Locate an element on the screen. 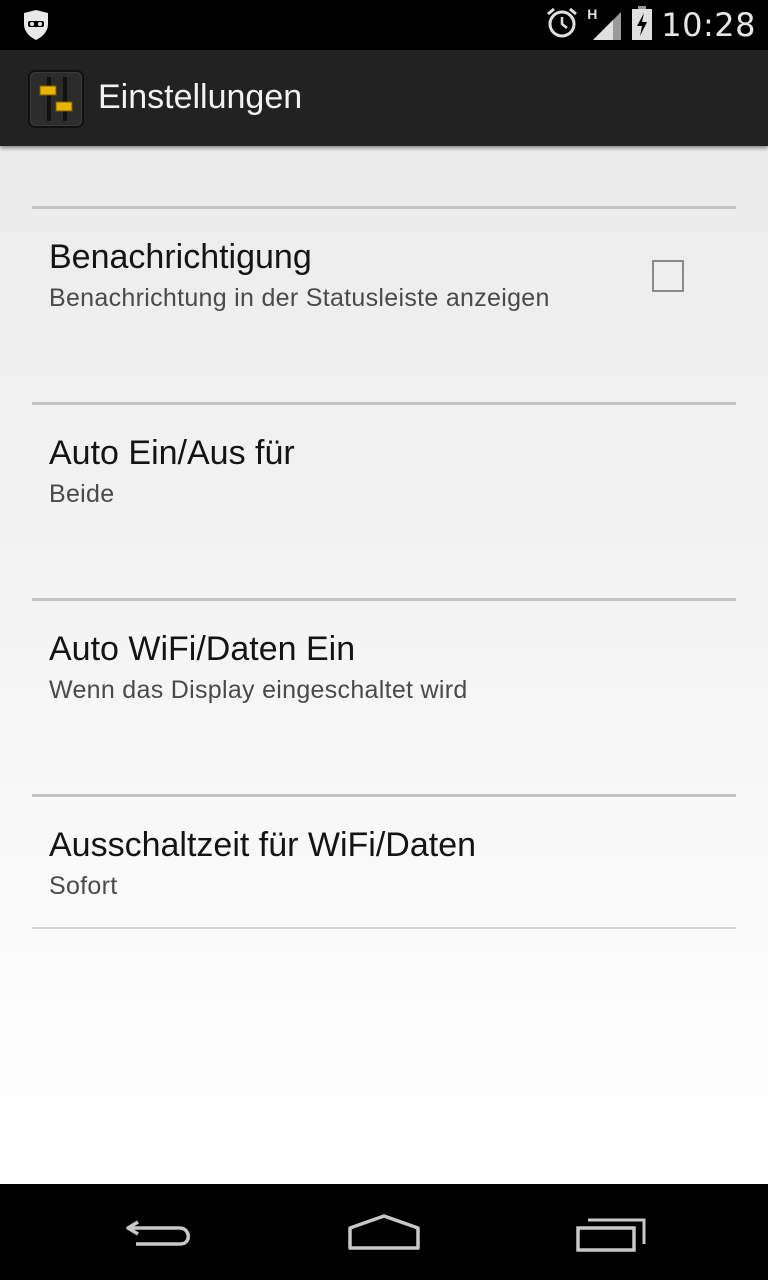 The image size is (768, 1280). home-icon is located at coordinates (384, 1232).